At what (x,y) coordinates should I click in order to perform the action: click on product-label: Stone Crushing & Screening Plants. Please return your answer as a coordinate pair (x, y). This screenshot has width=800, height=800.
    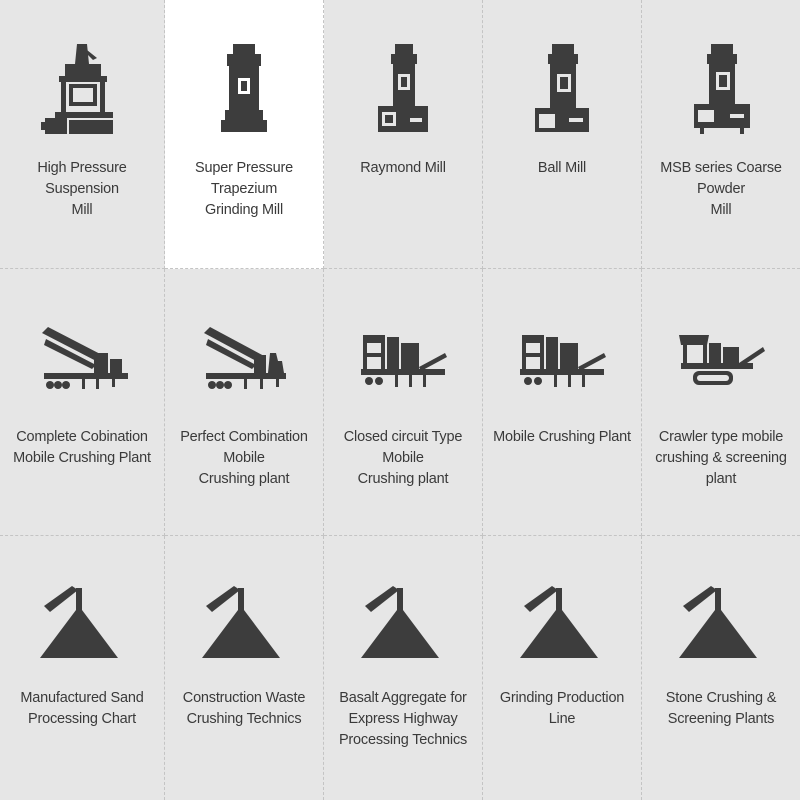
    Looking at the image, I should click on (721, 709).